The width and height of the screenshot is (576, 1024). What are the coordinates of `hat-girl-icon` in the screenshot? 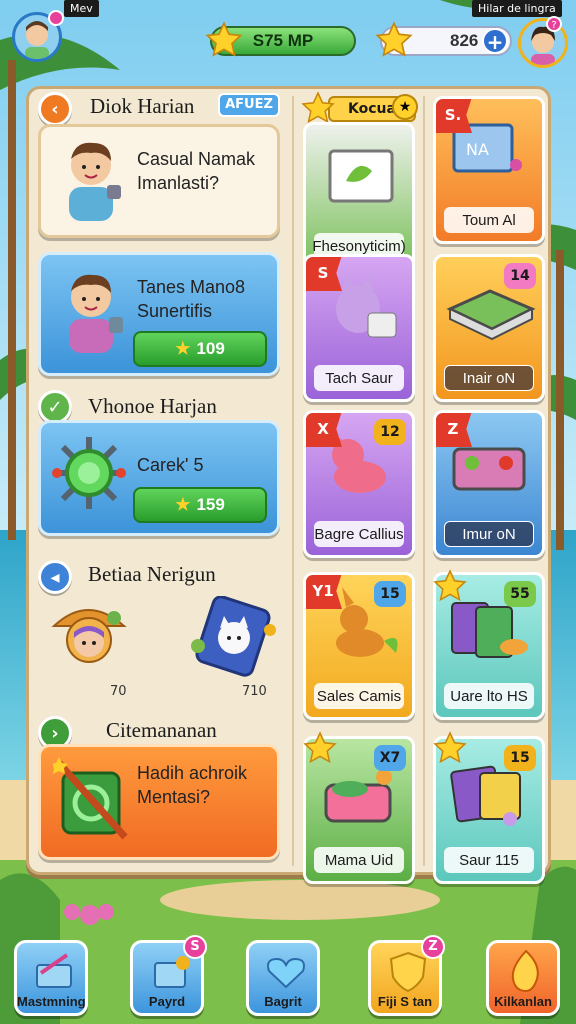 It's located at (89, 636).